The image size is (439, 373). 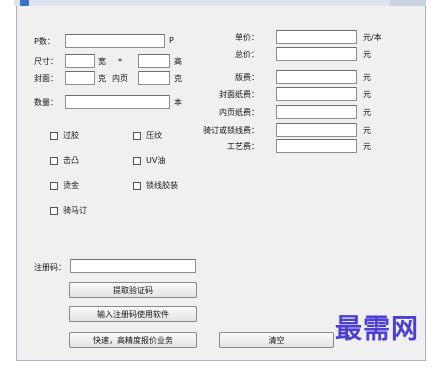 What do you see at coordinates (102, 78) in the screenshot?
I see `cover-weight-unit: 克` at bounding box center [102, 78].